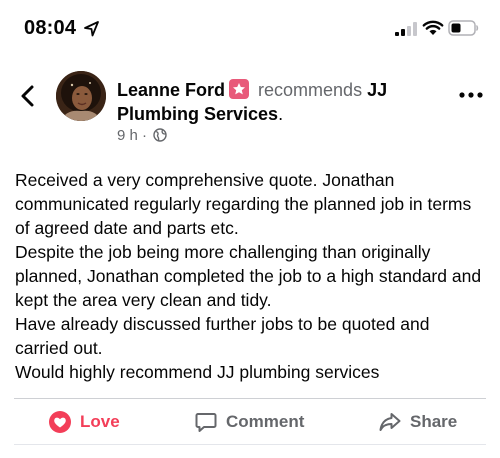 The height and width of the screenshot is (458, 500). Describe the element at coordinates (463, 28) in the screenshot. I see `battery-icon` at that location.